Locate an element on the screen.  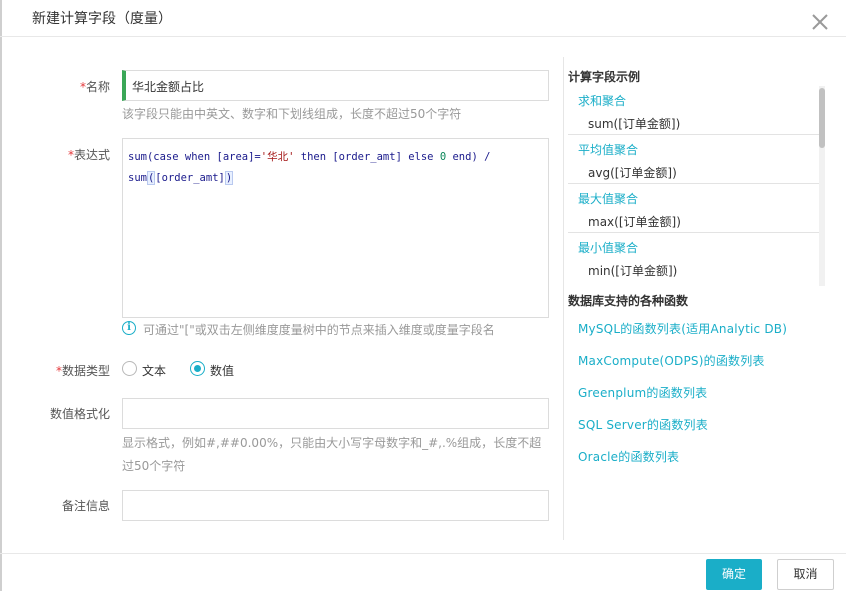
radio-text-label: 文本 is located at coordinates (154, 370).